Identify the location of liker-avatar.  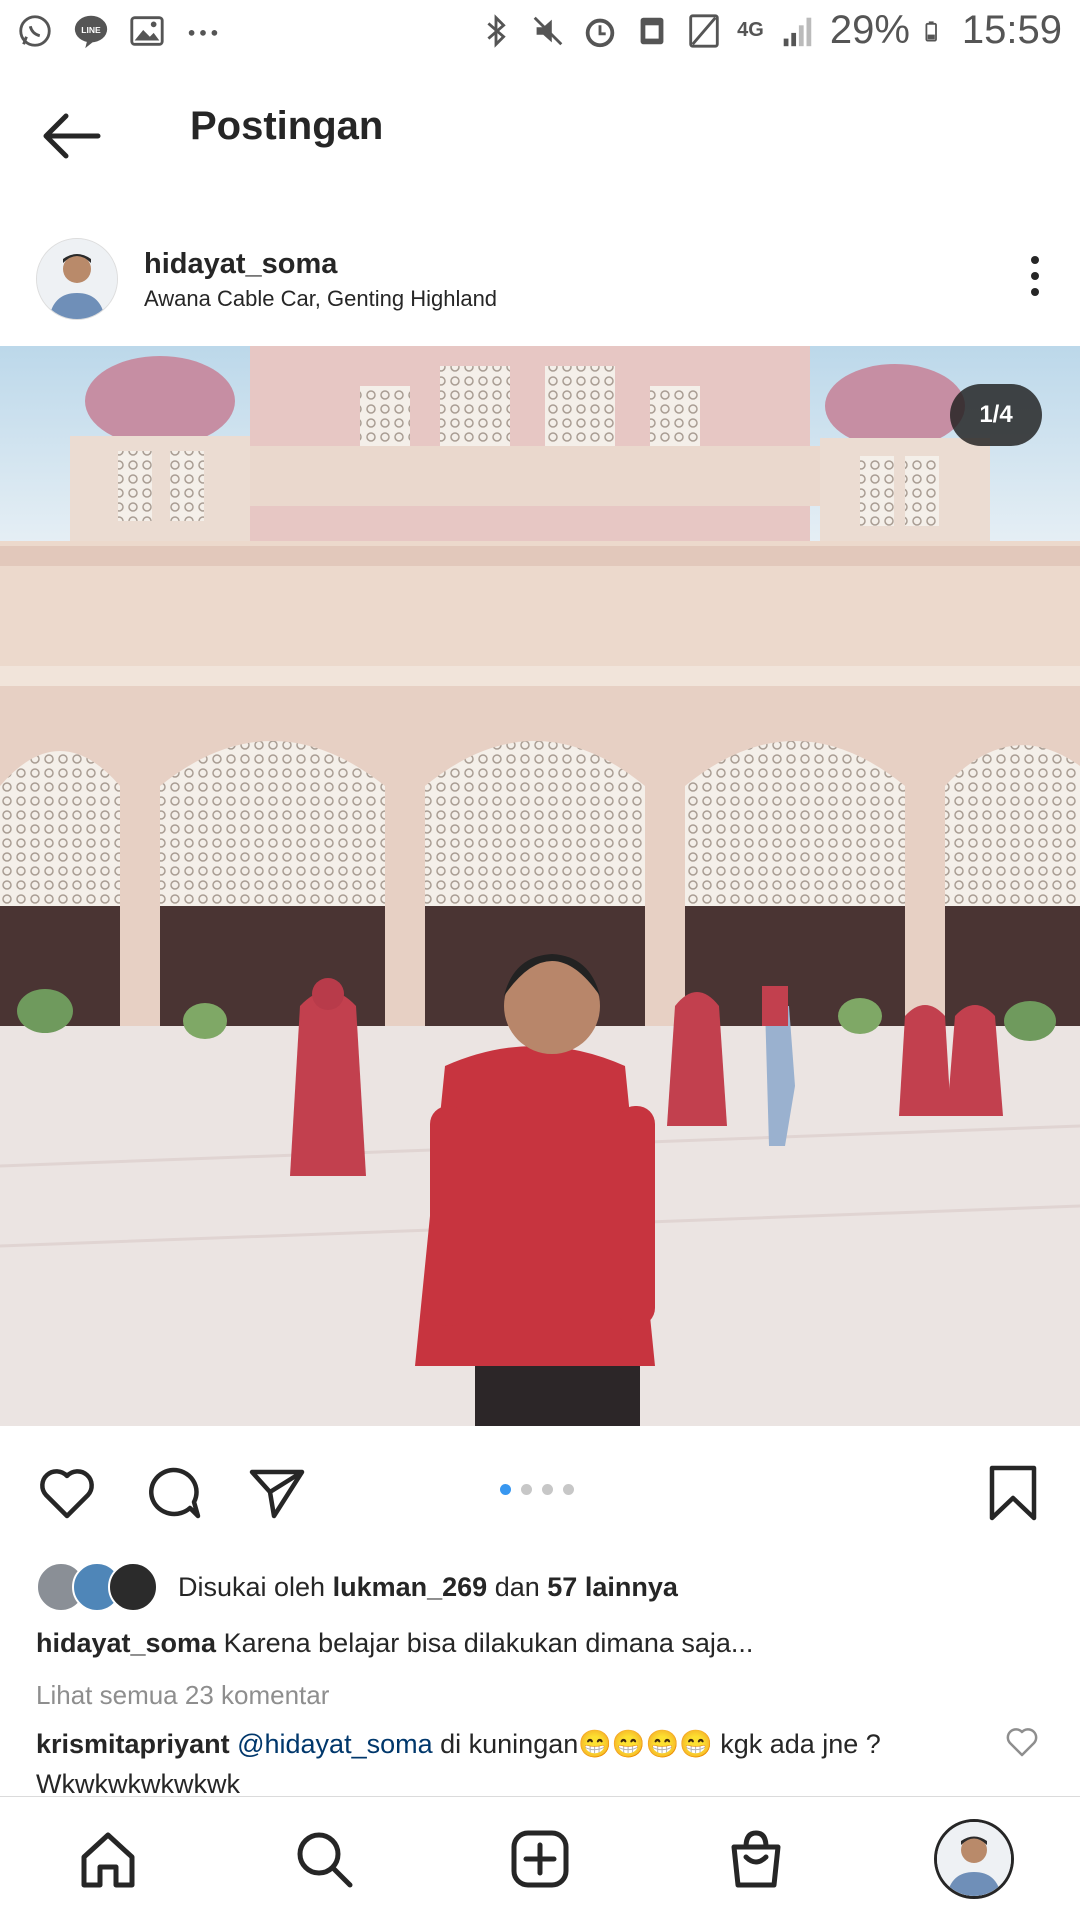
(133, 1587).